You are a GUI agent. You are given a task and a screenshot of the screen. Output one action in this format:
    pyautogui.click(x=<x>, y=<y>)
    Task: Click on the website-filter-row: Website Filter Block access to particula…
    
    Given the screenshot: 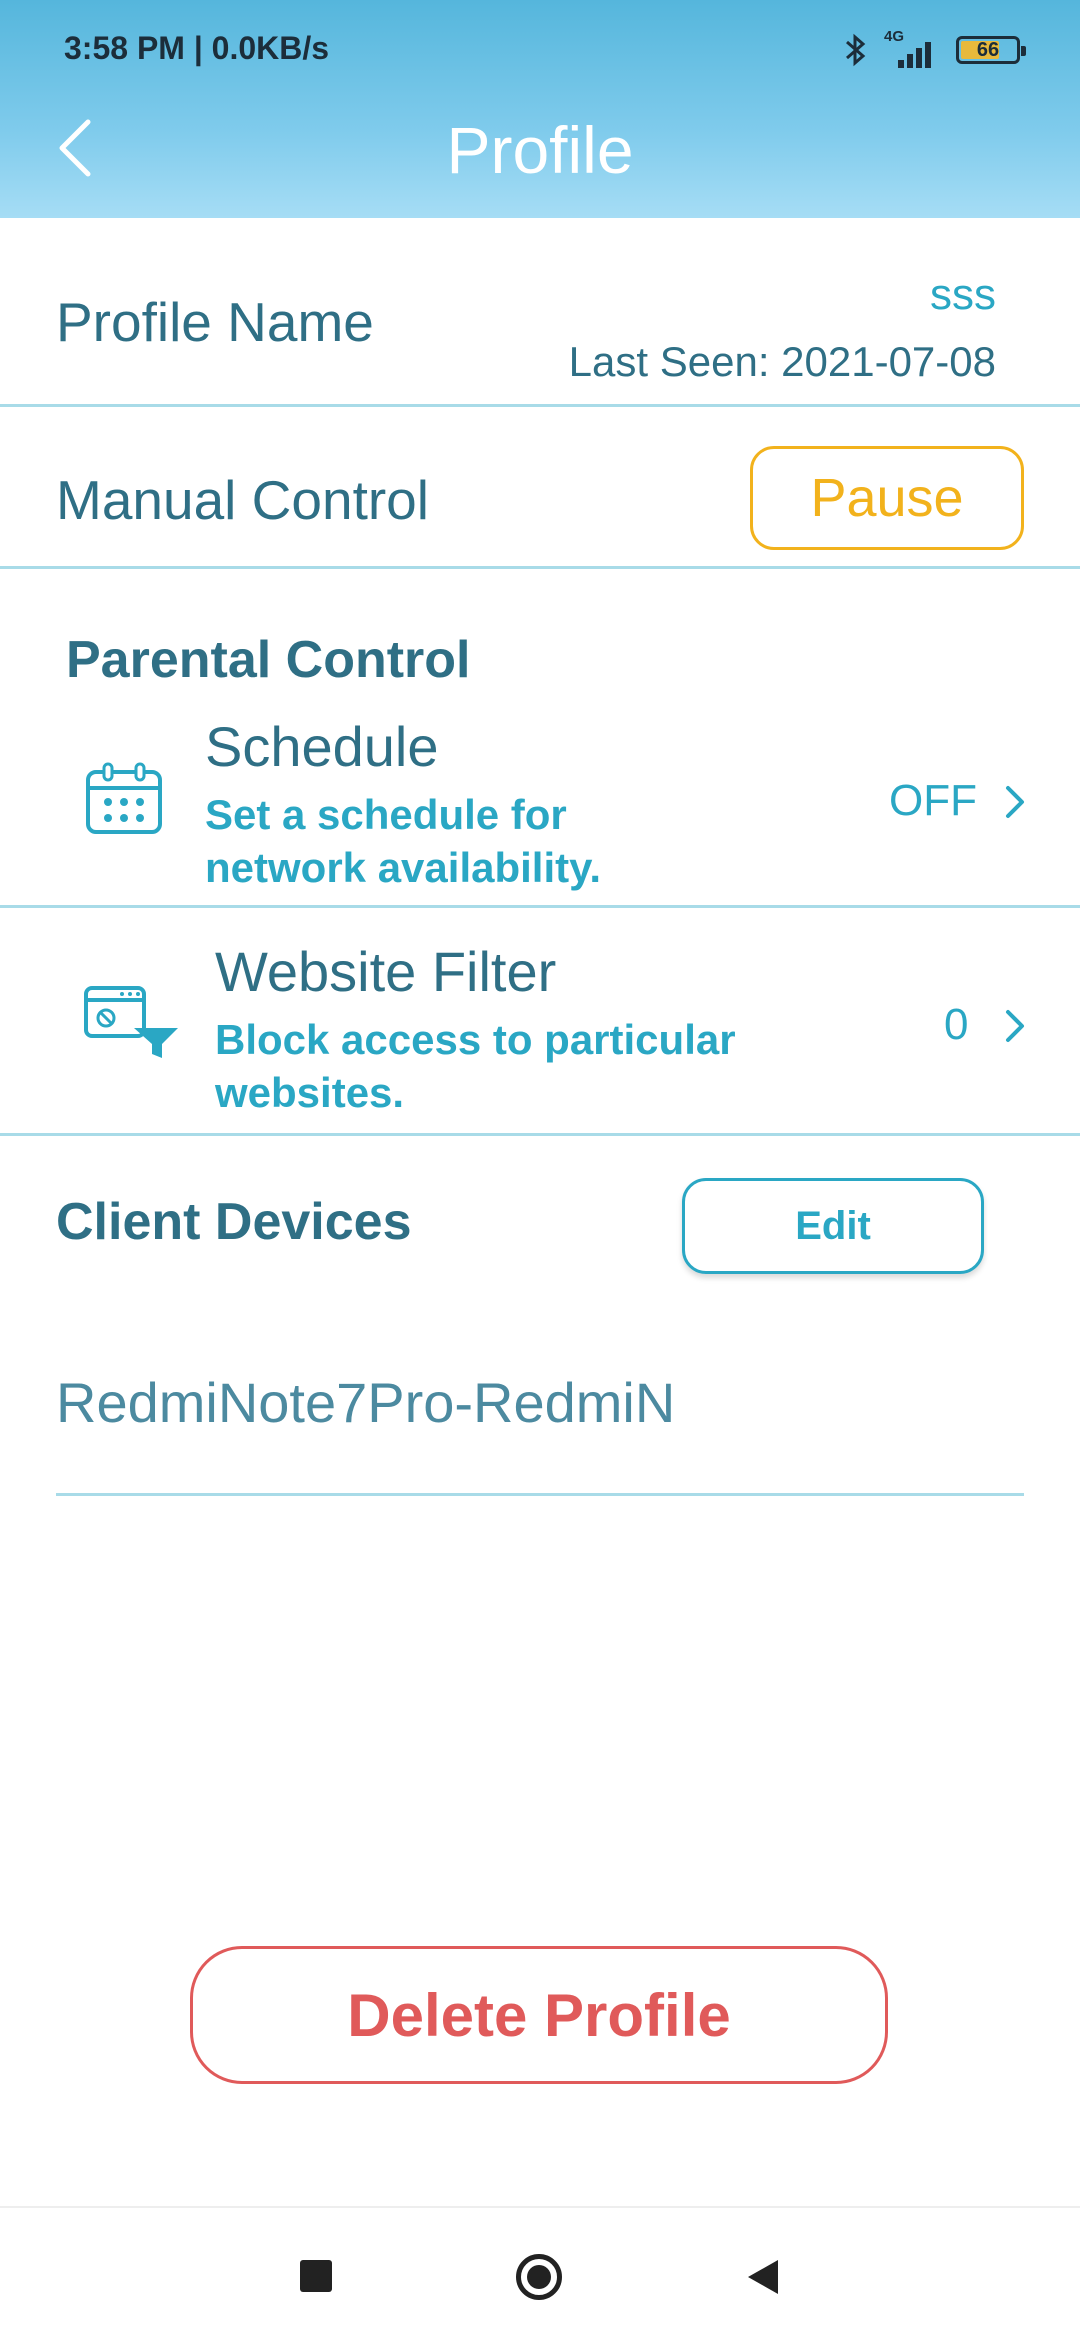 What is the action you would take?
    pyautogui.click(x=540, y=1020)
    